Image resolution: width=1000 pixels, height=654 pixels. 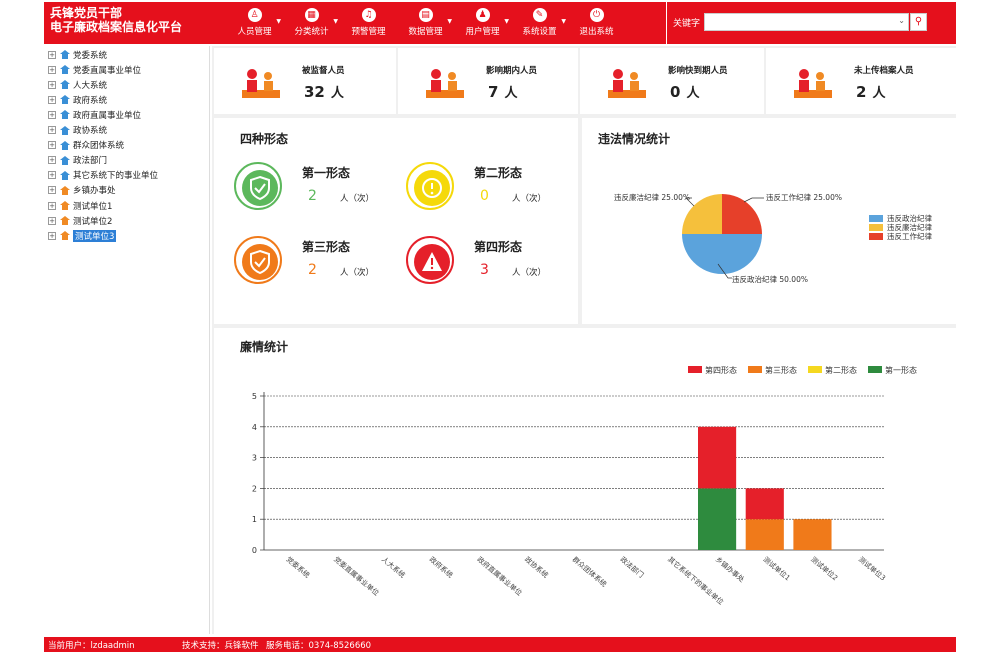 I want to click on tree-node: + 人大系统, so click(x=77, y=84).